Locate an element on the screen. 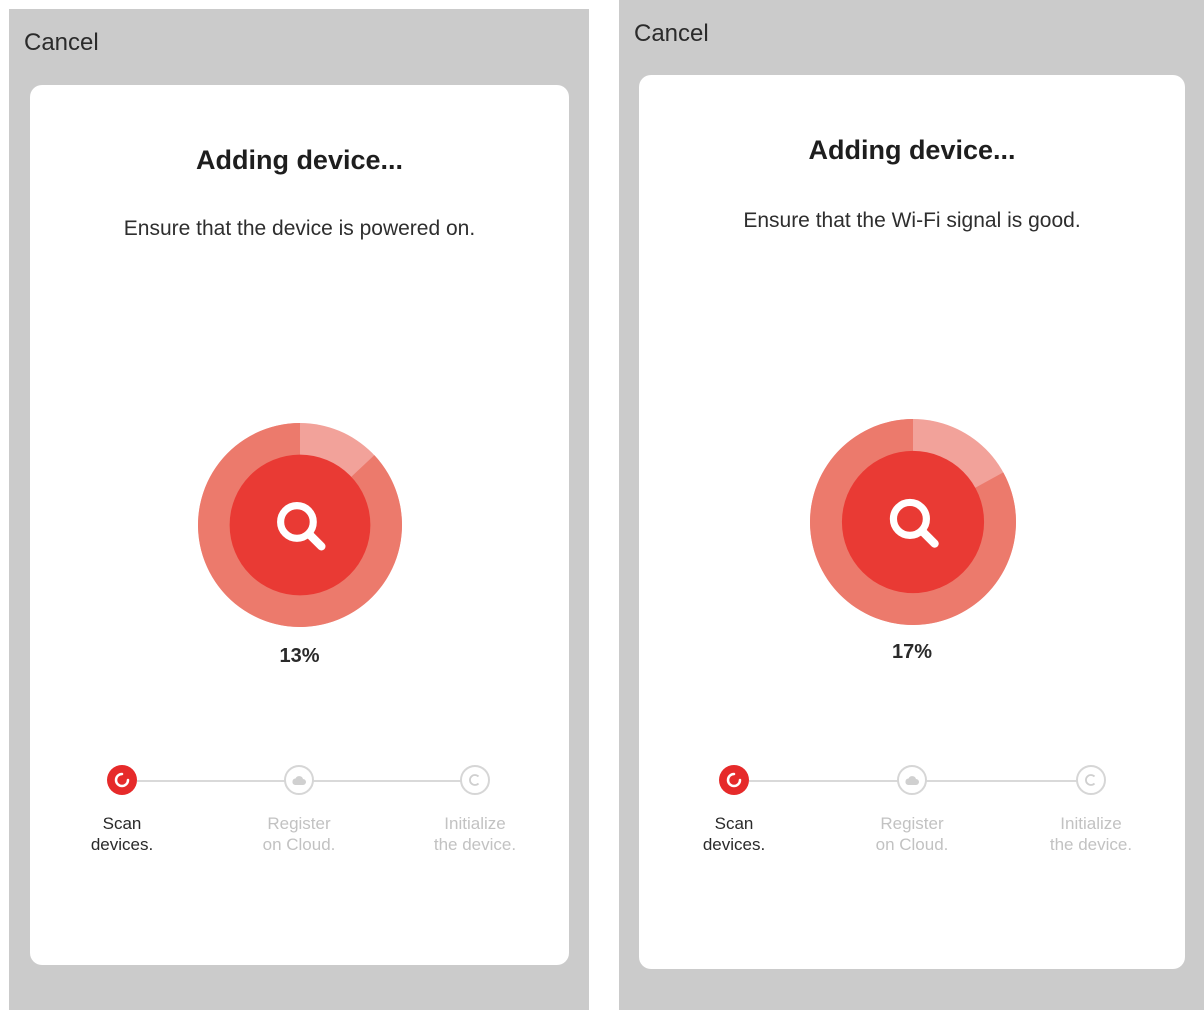 Image resolution: width=1204 pixels, height=1010 pixels. progress-percent: 13% is located at coordinates (299, 656).